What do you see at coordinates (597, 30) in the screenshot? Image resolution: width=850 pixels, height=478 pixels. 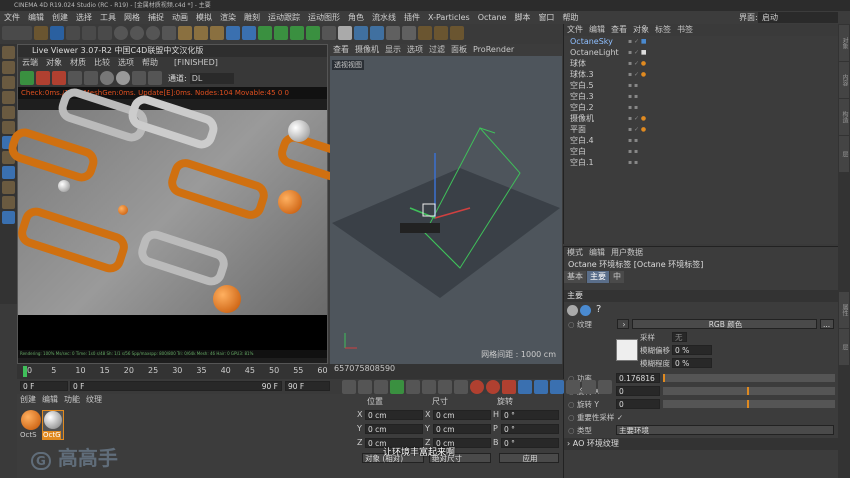 I see `om-menu-edit: 编辑` at bounding box center [597, 30].